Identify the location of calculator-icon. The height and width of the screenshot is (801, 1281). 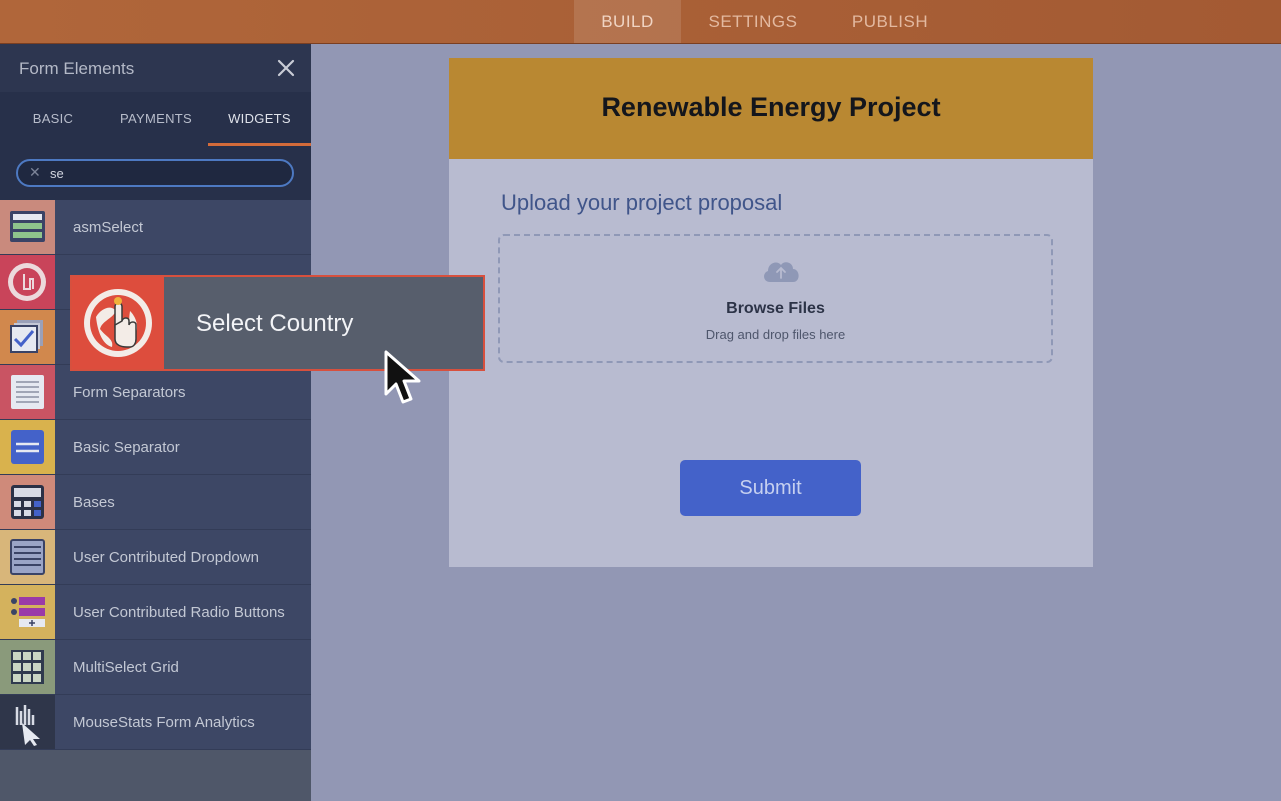
(27, 502).